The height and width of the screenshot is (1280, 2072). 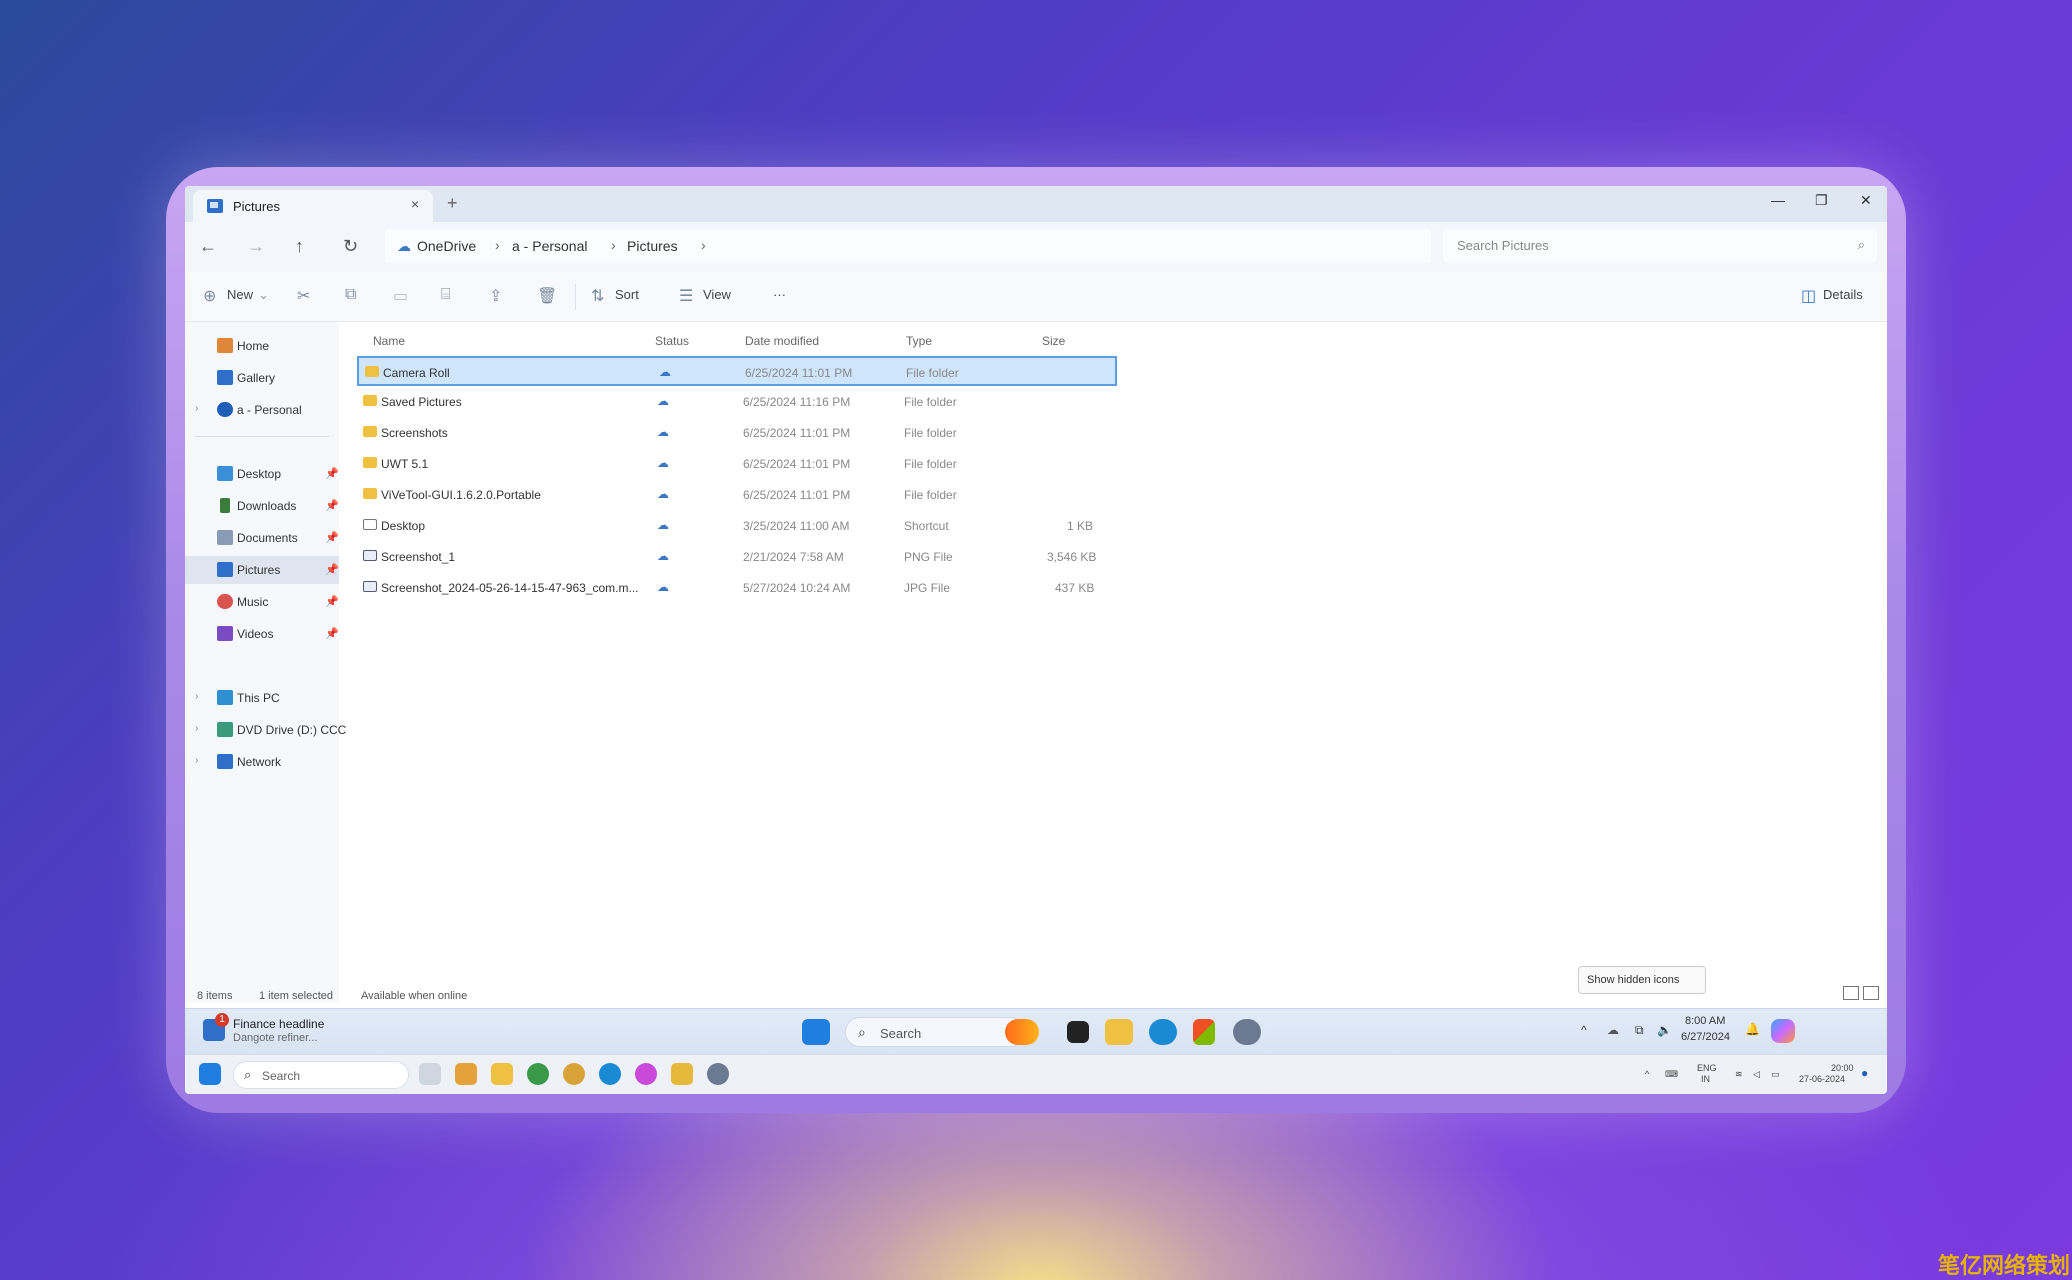 What do you see at coordinates (908, 246) in the screenshot?
I see `address-bar: ☁ OneDrive › a - Personal › Pictures ›` at bounding box center [908, 246].